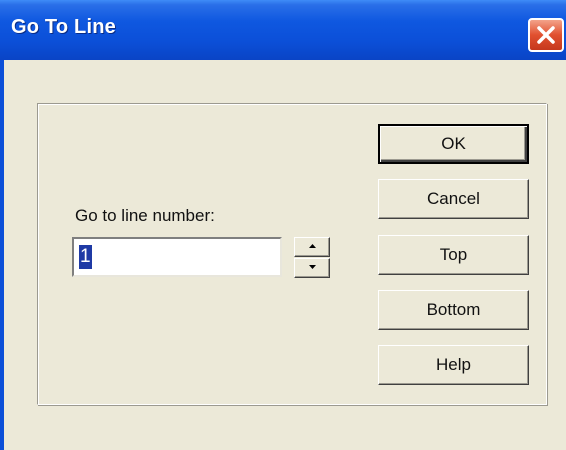 This screenshot has width=566, height=450. I want to click on bottom-button: Bottom, so click(453, 310).